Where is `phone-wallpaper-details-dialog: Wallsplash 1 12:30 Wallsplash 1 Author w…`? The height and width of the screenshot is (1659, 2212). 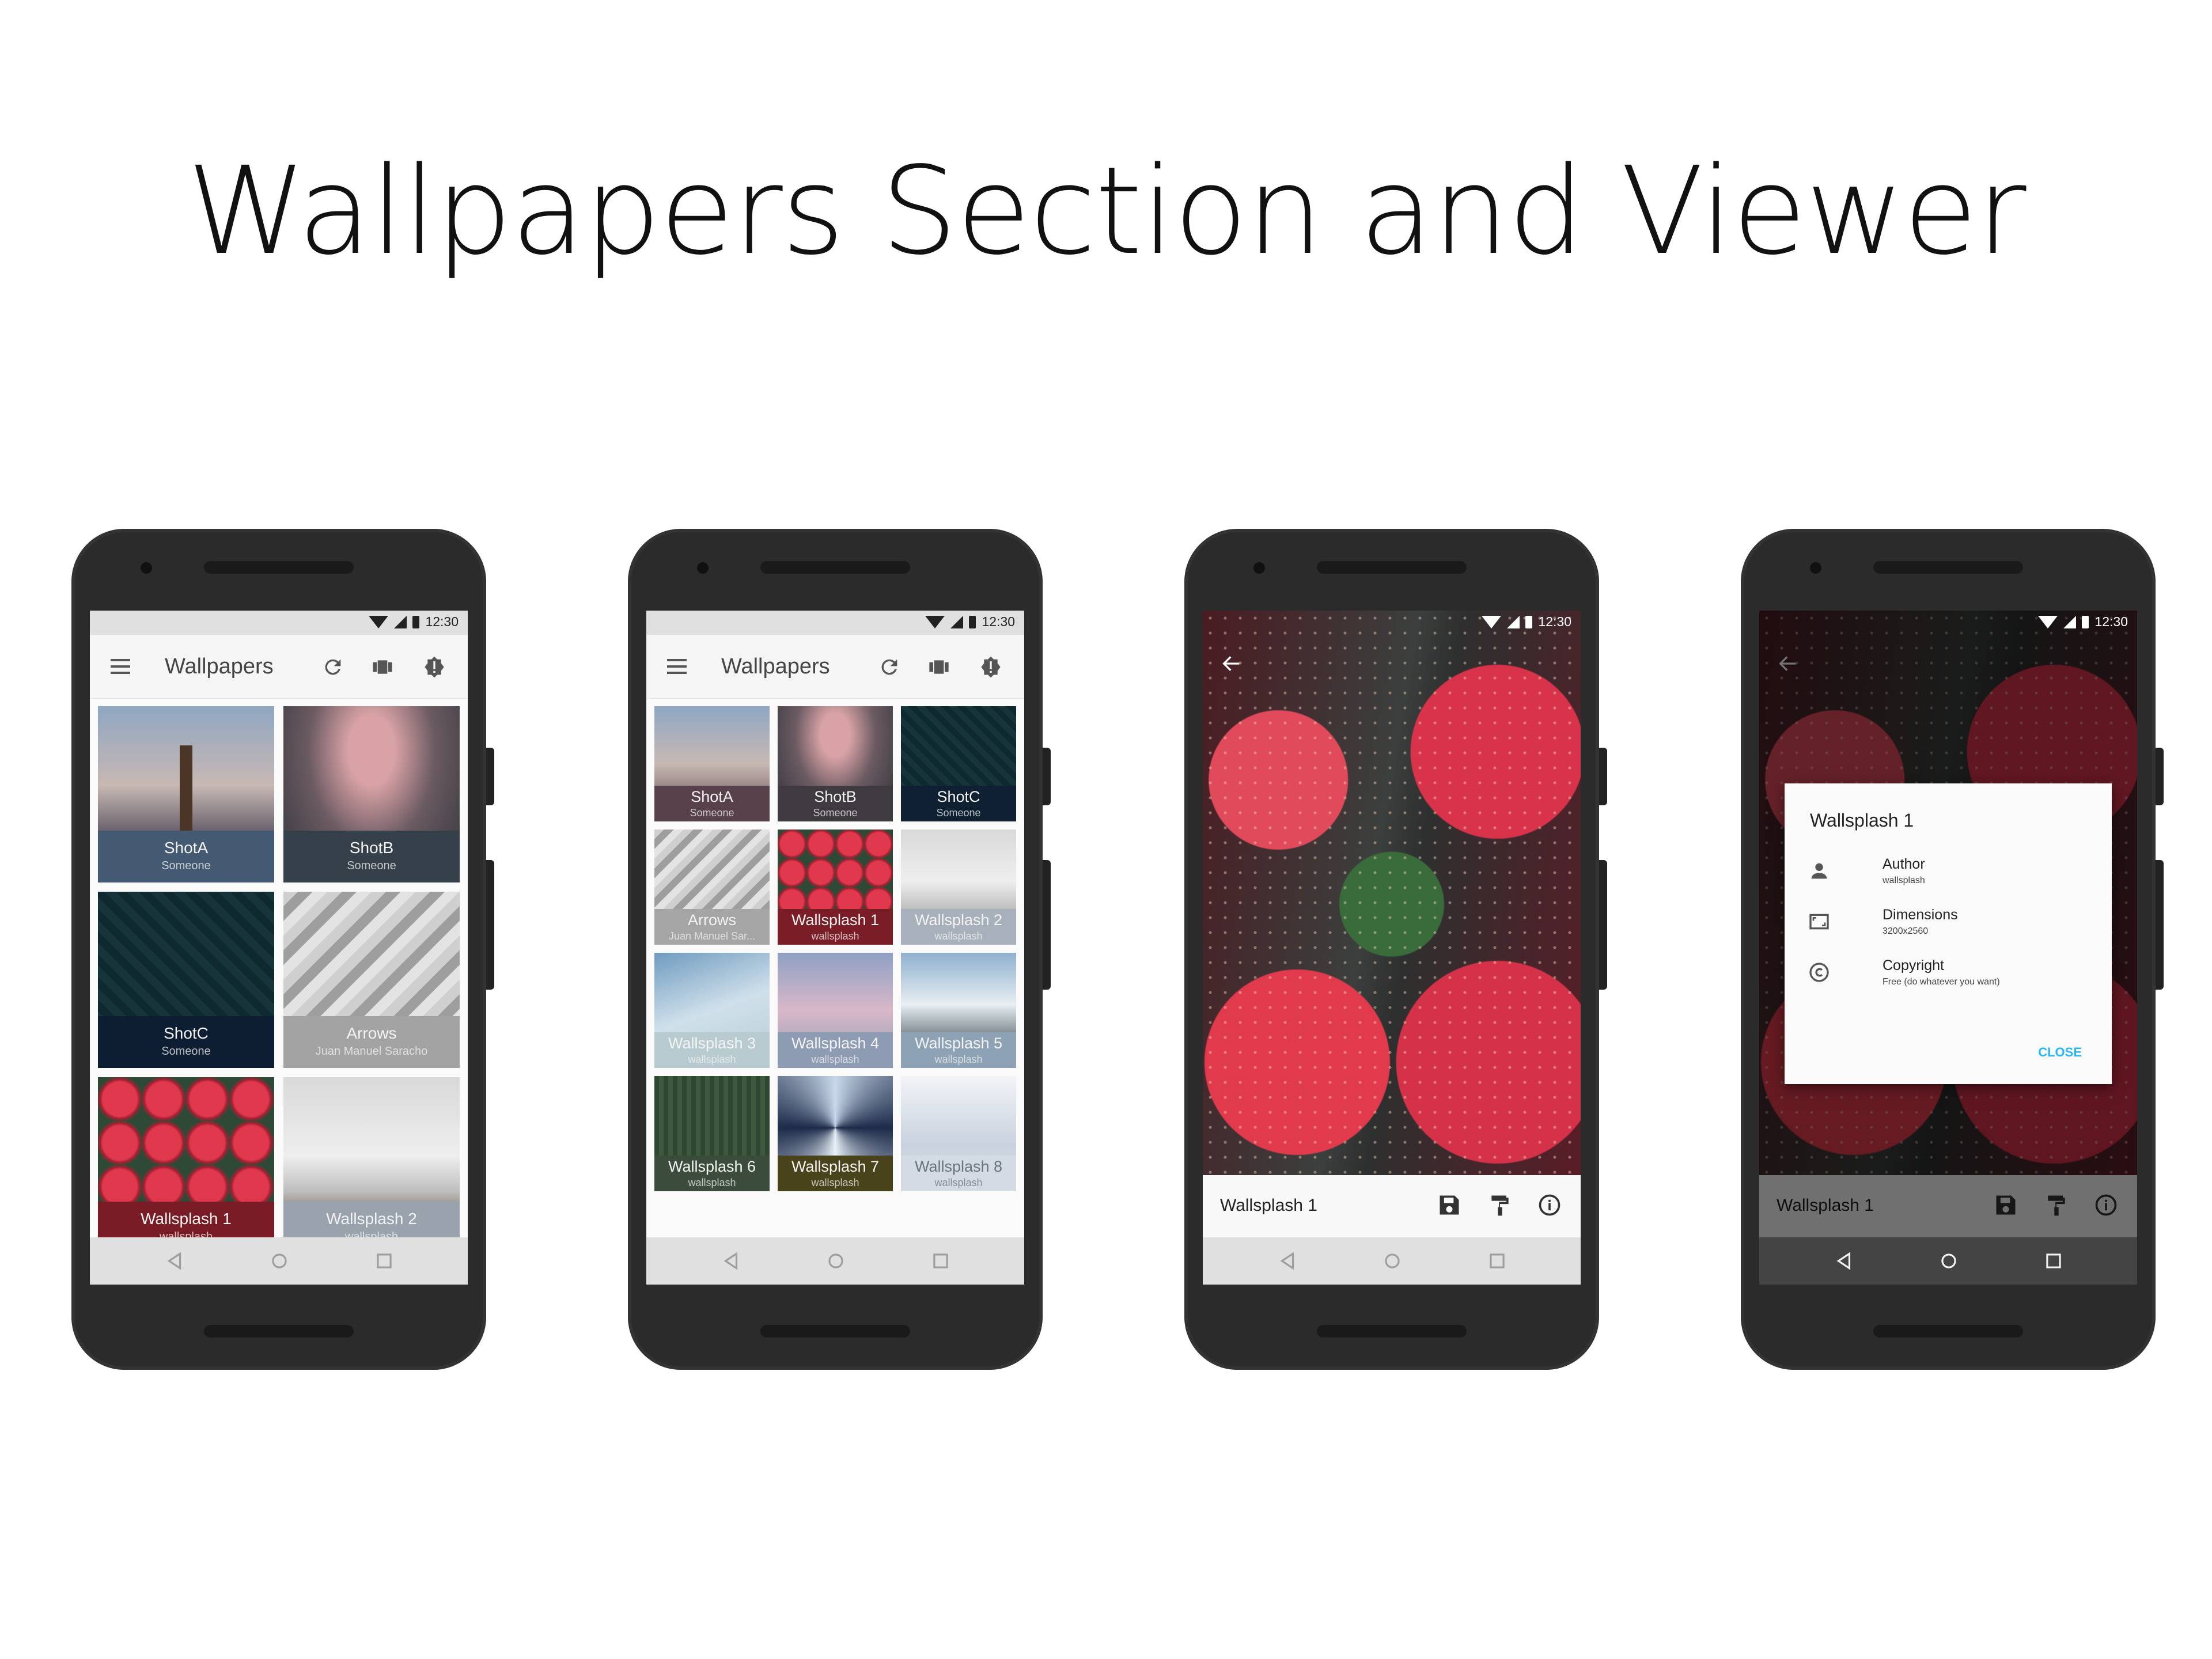
phone-wallpaper-details-dialog: Wallsplash 1 12:30 Wallsplash 1 Author w… is located at coordinates (1952, 949).